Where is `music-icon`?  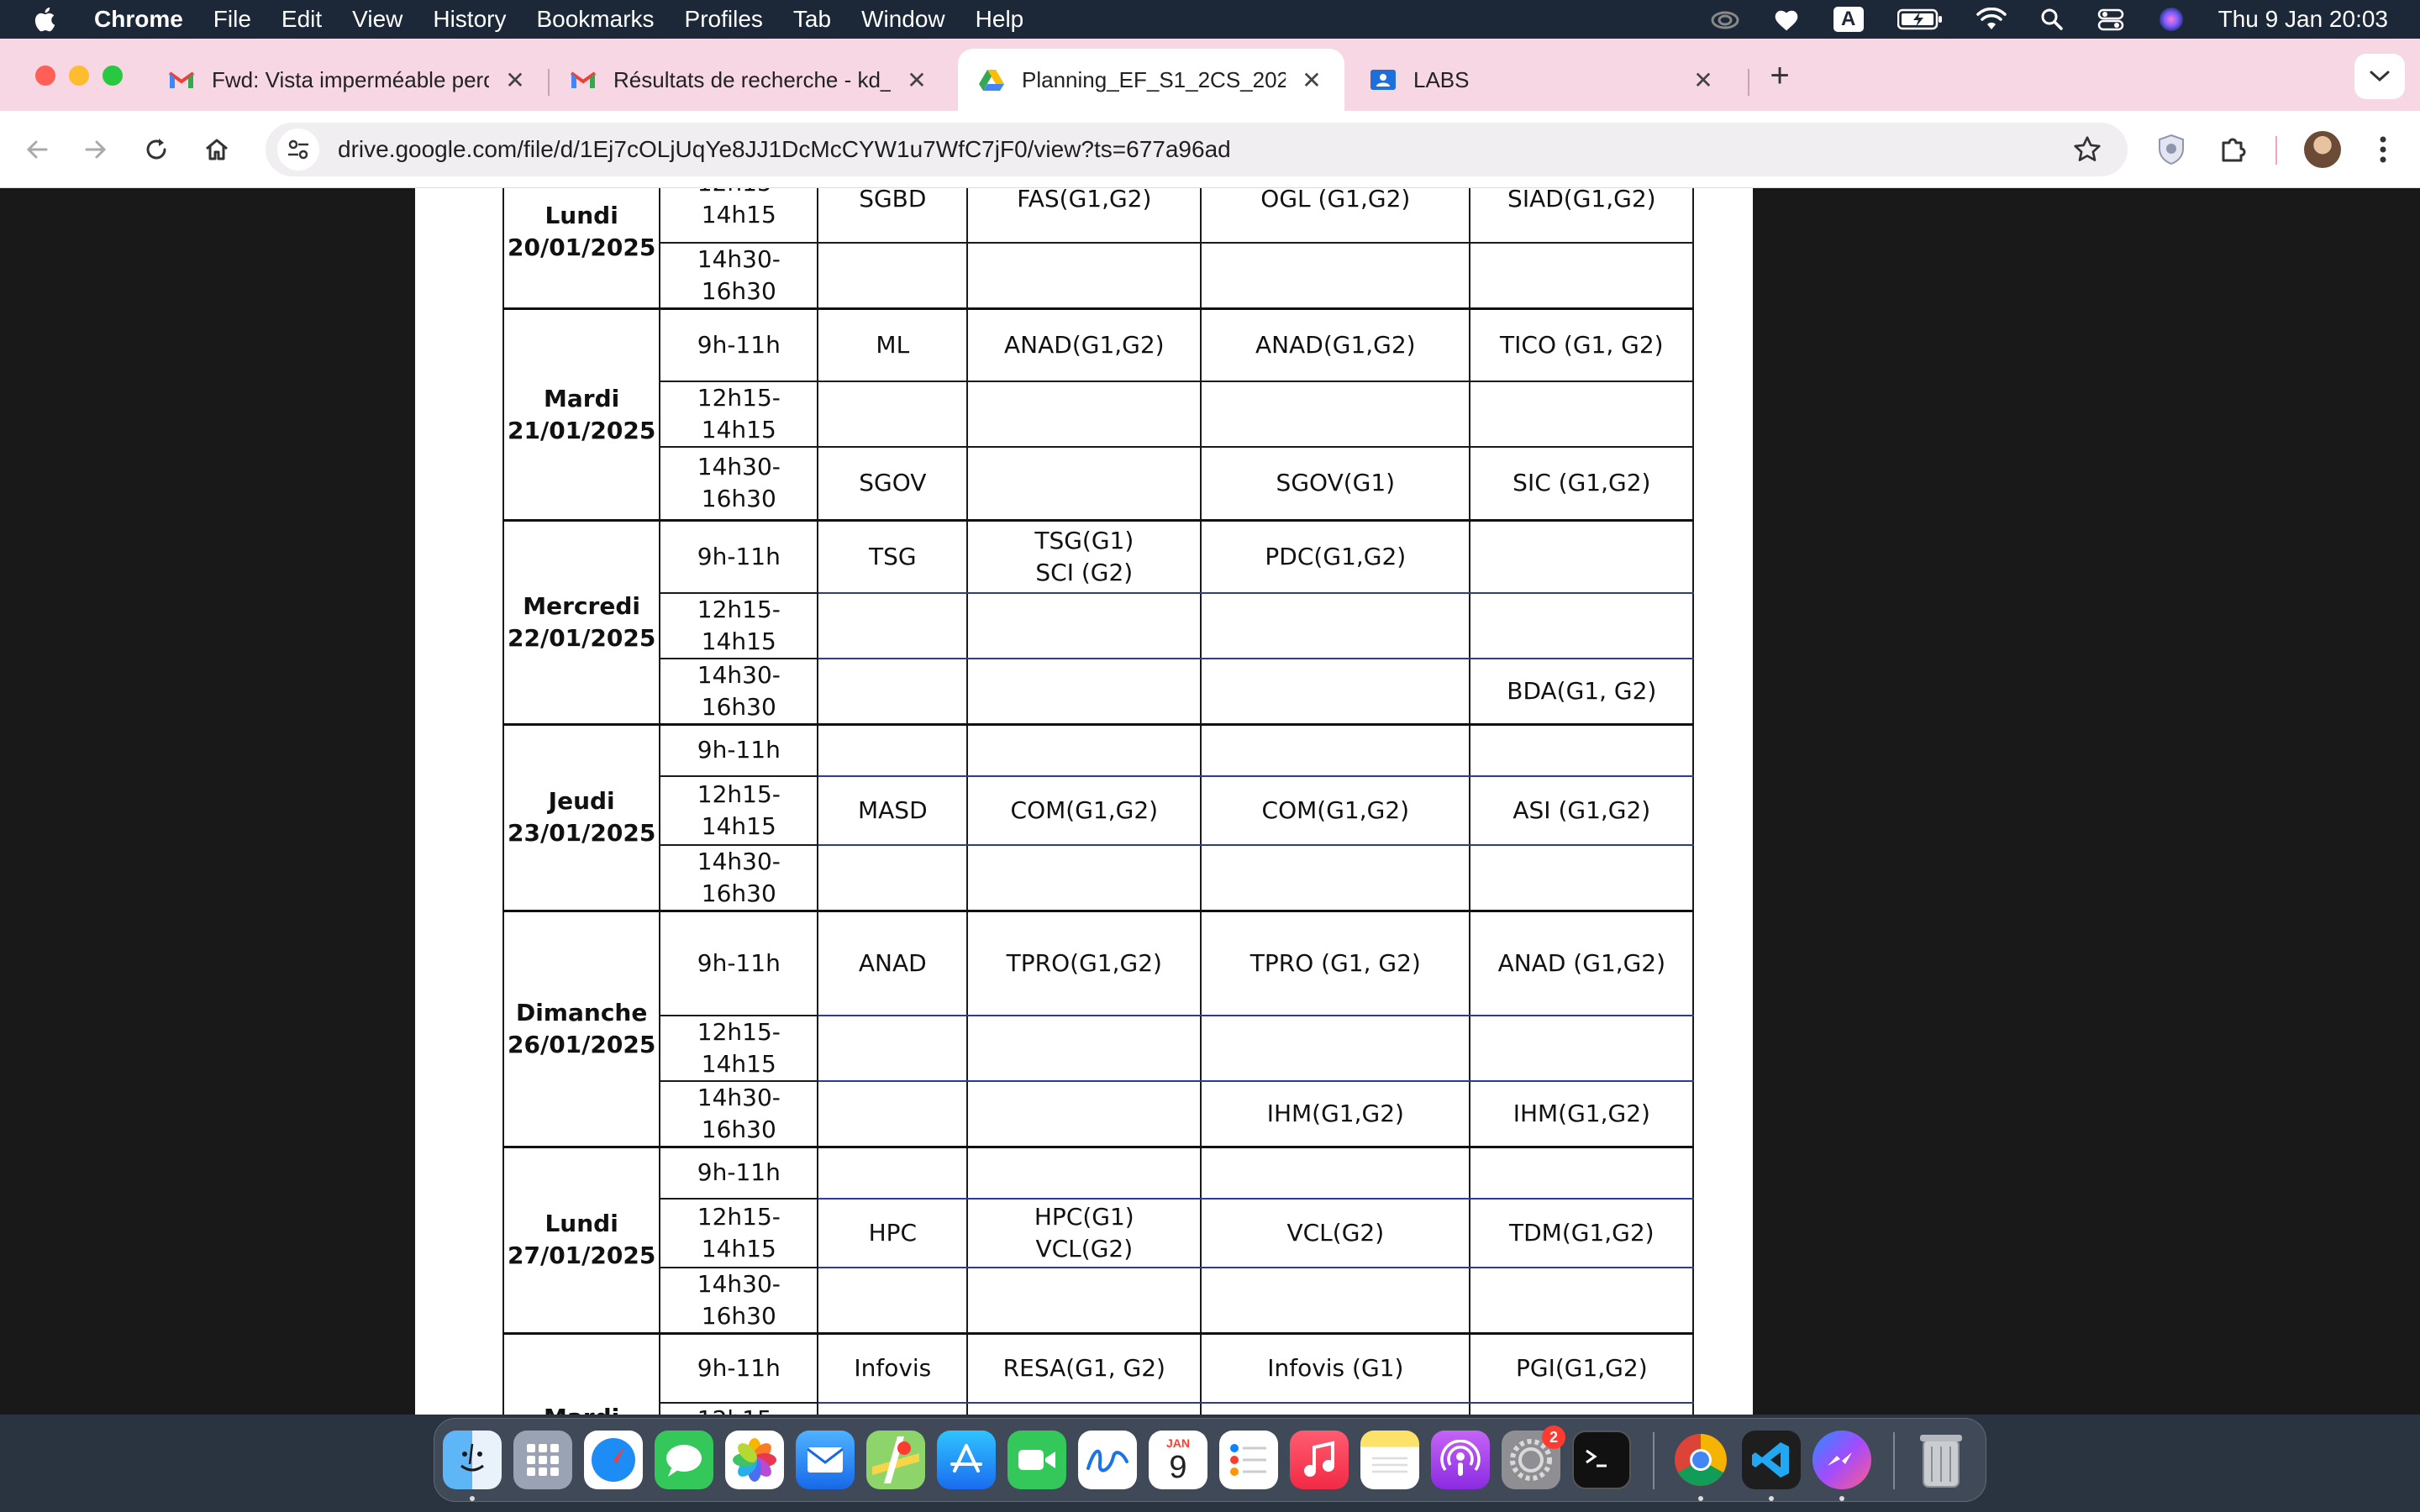
music-icon is located at coordinates (1319, 1460).